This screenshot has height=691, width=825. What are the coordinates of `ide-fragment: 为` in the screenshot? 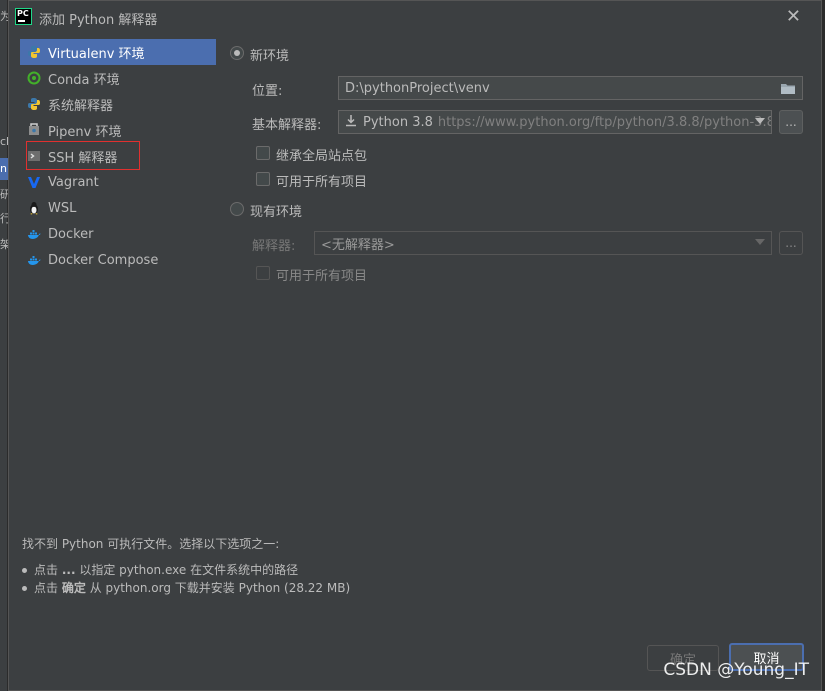 It's located at (4, 16).